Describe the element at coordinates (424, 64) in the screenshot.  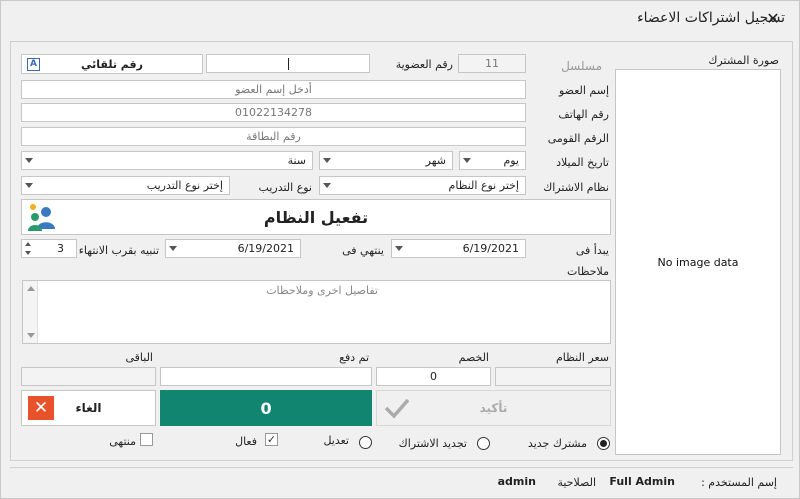
I see `membership-no-label: رقم العضوية` at that location.